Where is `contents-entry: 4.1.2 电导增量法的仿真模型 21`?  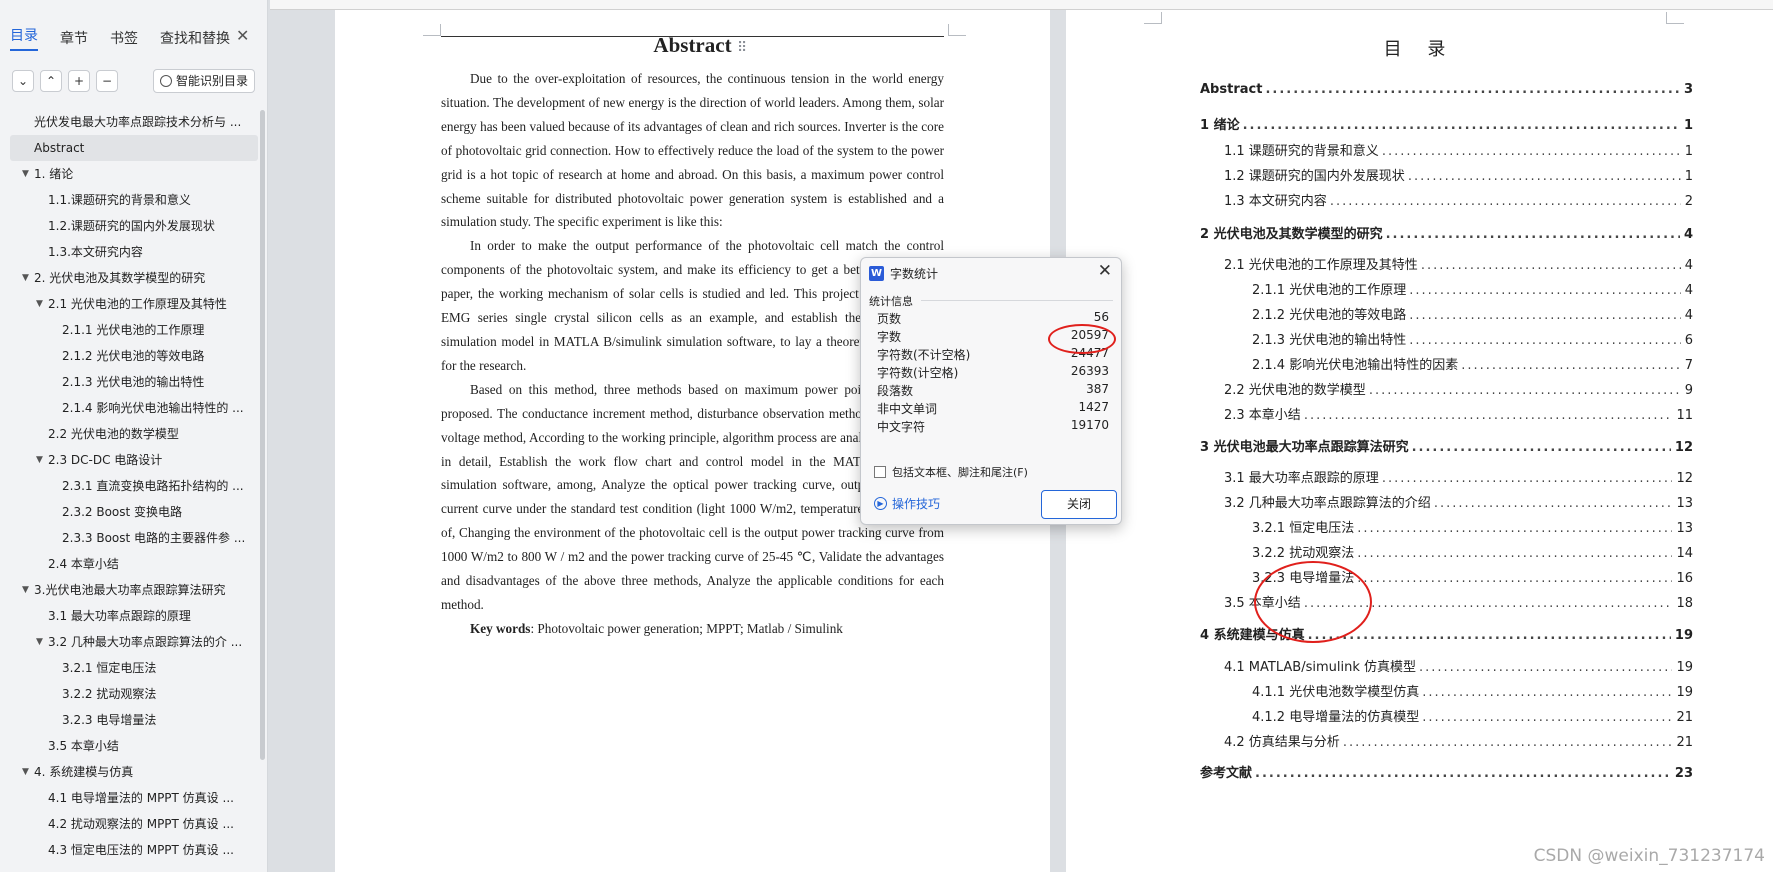 contents-entry: 4.1.2 电导增量法的仿真模型 21 is located at coordinates (1472, 715).